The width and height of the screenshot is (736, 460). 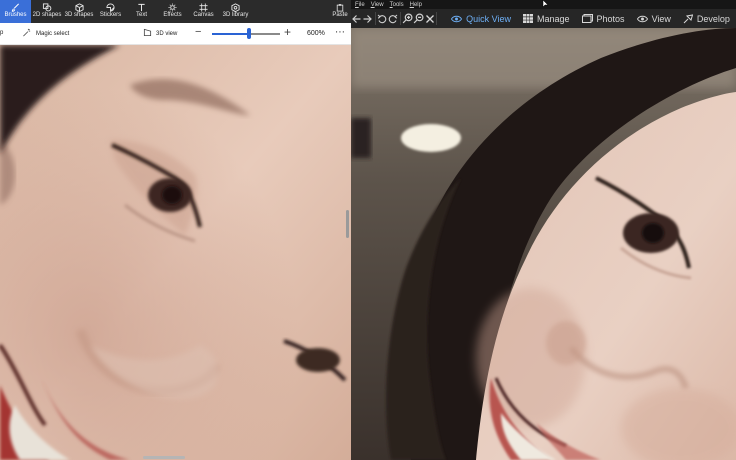 I want to click on back-arrow-icon, so click(x=356, y=18).